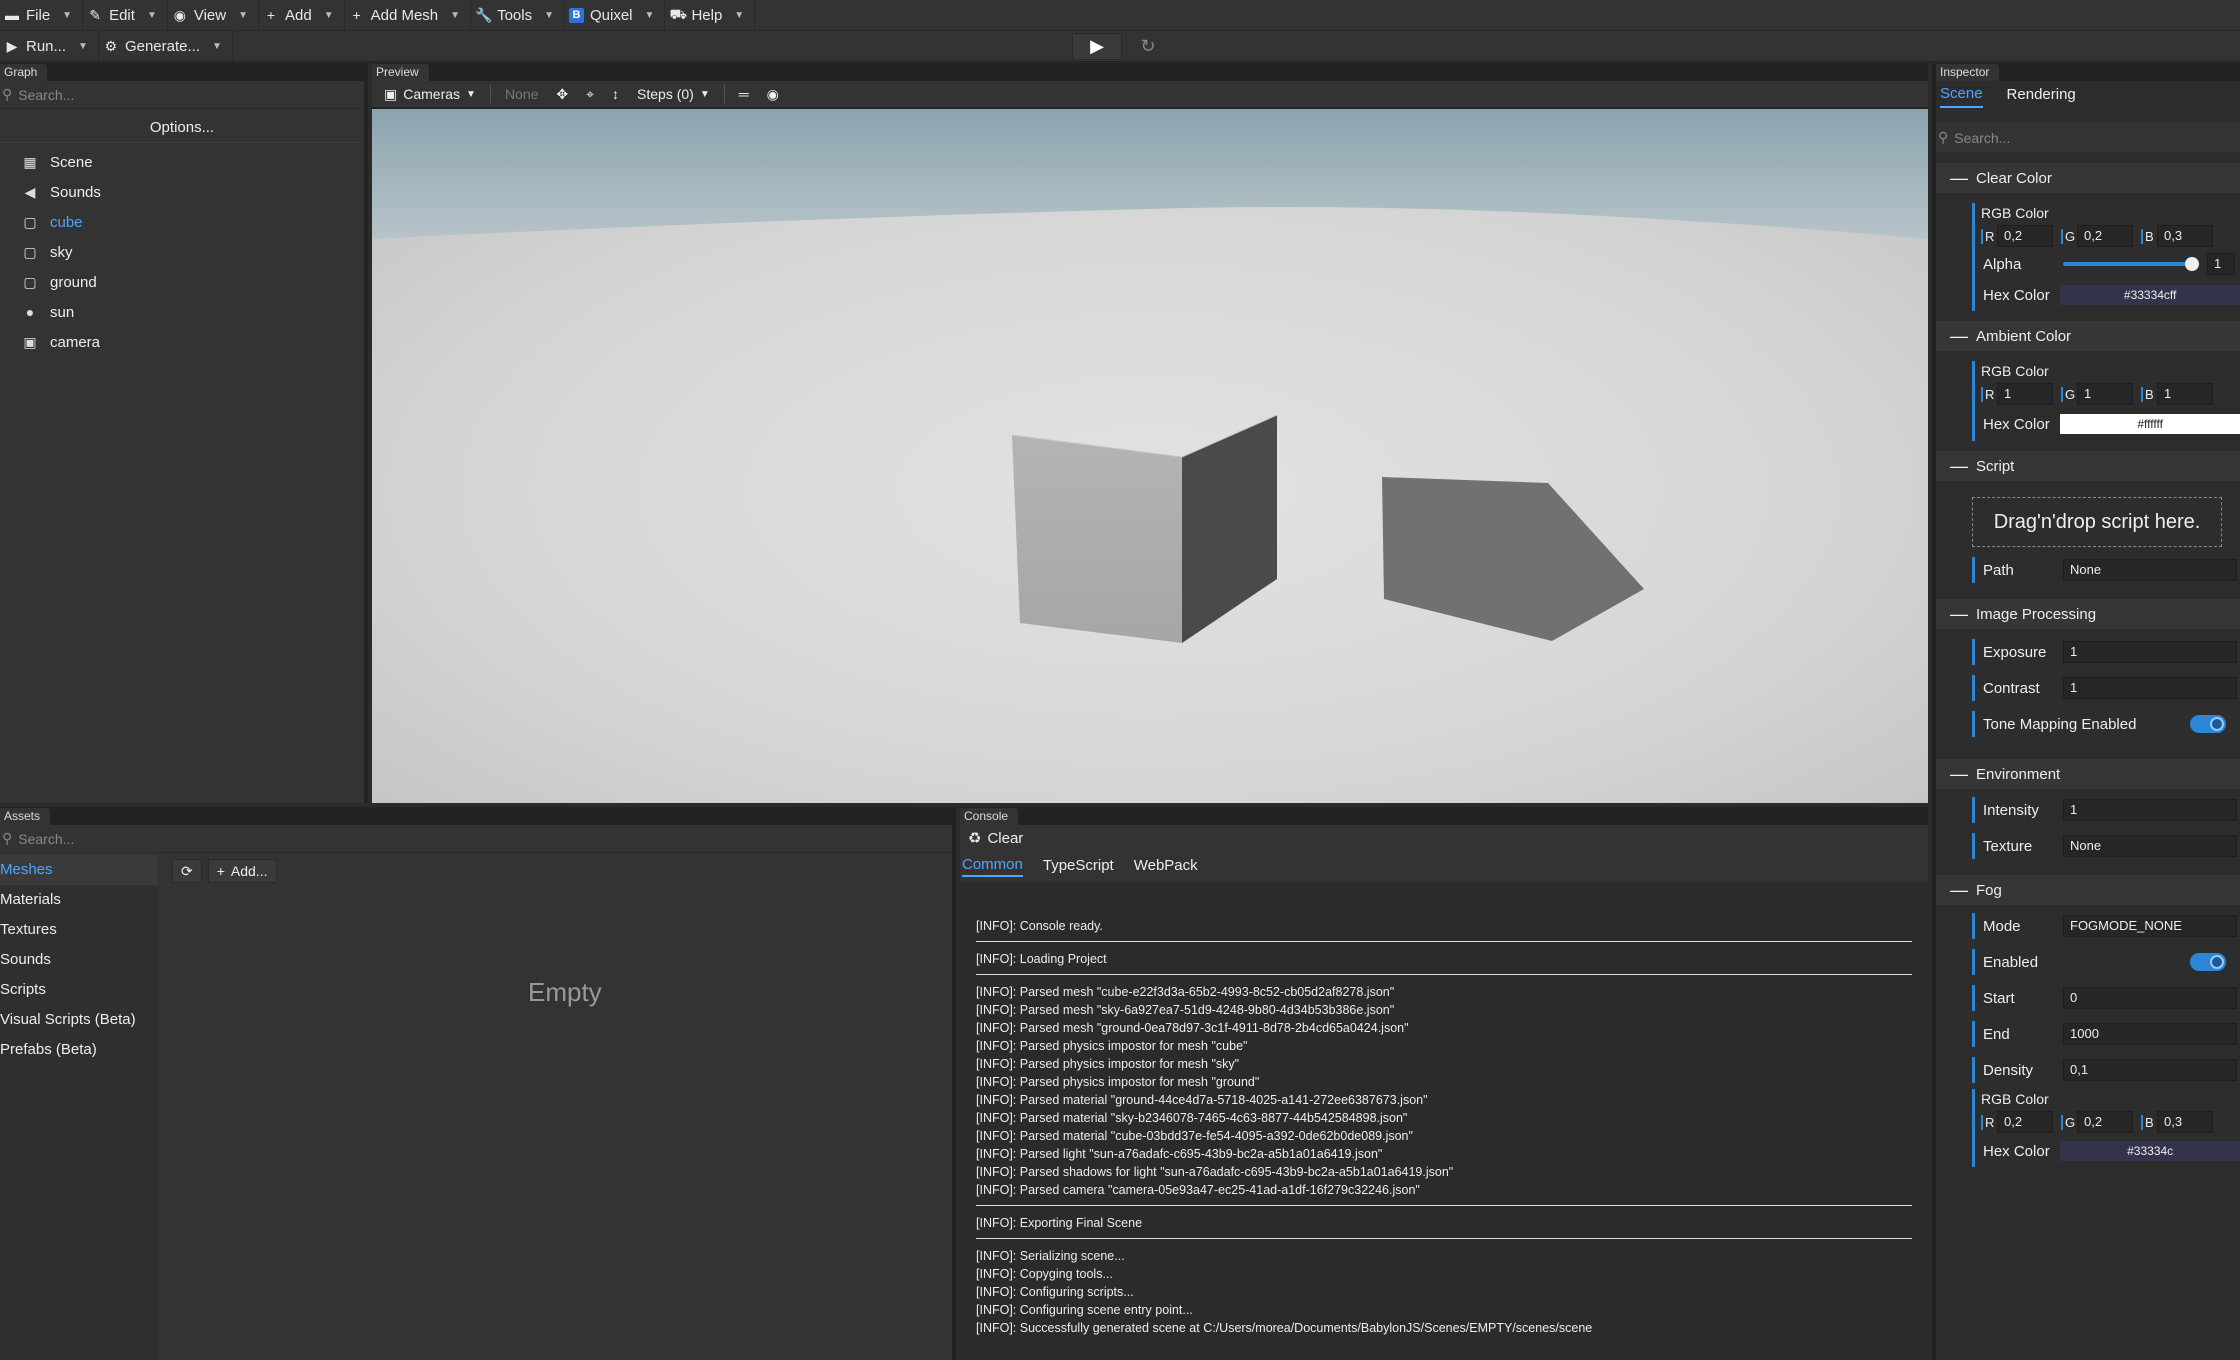  What do you see at coordinates (673, 94) in the screenshot?
I see `steps-dropdown: Steps (0) ▼` at bounding box center [673, 94].